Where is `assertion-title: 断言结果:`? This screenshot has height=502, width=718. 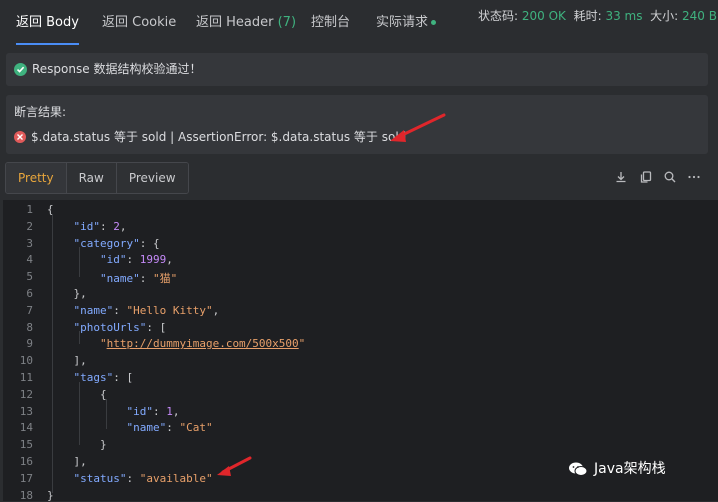
assertion-title: 断言结果: is located at coordinates (40, 112).